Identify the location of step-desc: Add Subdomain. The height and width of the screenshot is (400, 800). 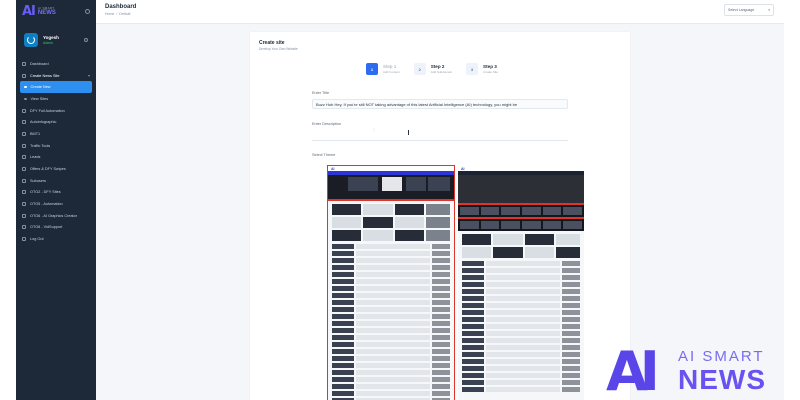
(441, 72).